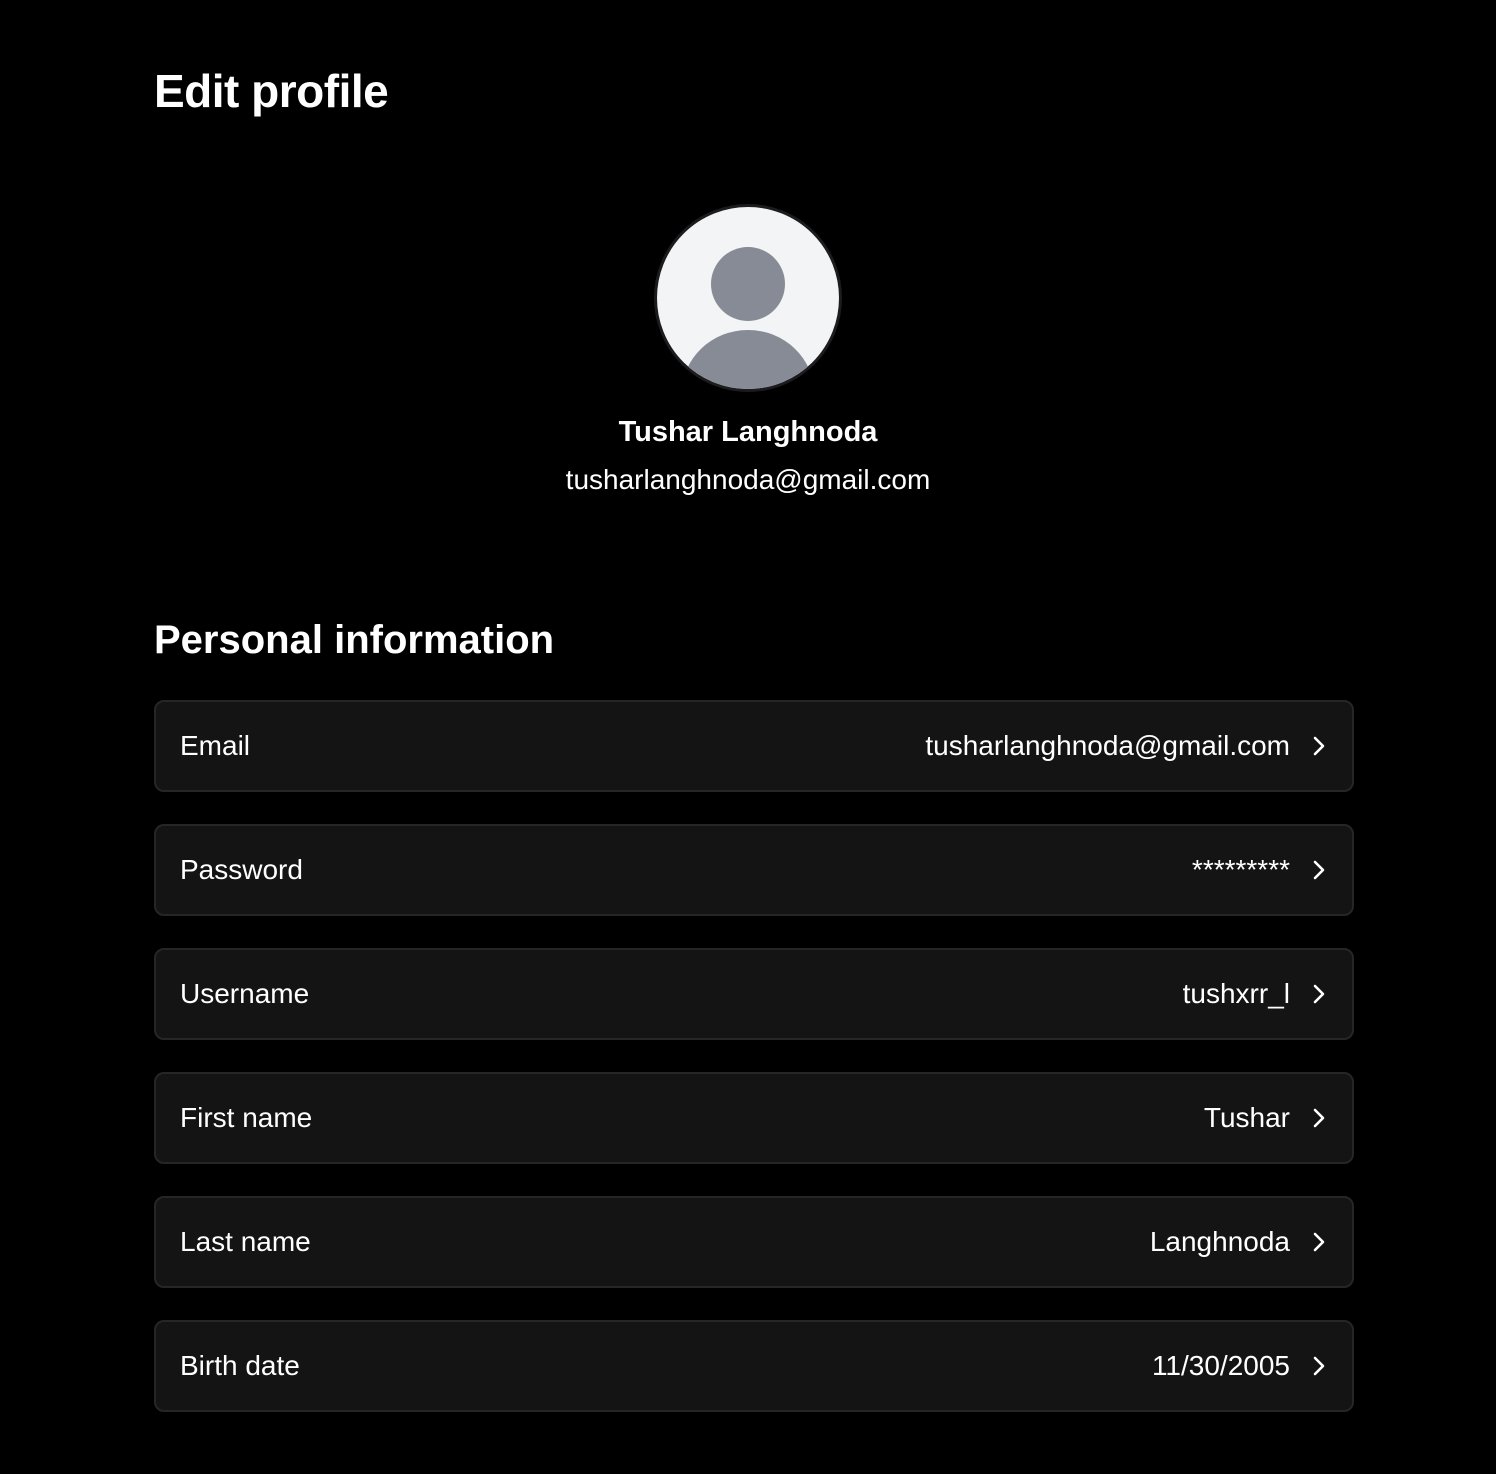  Describe the element at coordinates (754, 1366) in the screenshot. I see `birth-date-row: Birth date 11/30/2005` at that location.